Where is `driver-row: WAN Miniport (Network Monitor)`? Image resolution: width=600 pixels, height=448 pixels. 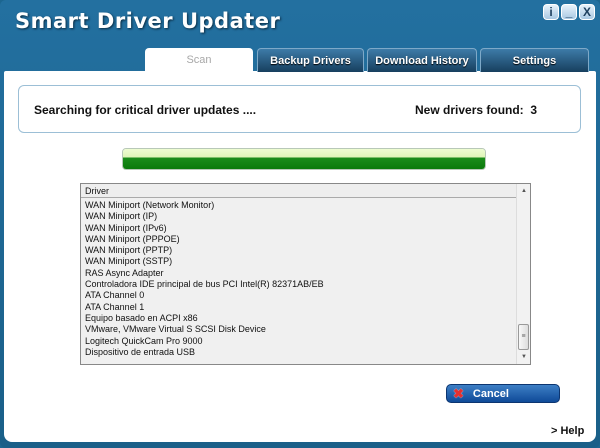
driver-row: WAN Miniport (Network Monitor) is located at coordinates (204, 205).